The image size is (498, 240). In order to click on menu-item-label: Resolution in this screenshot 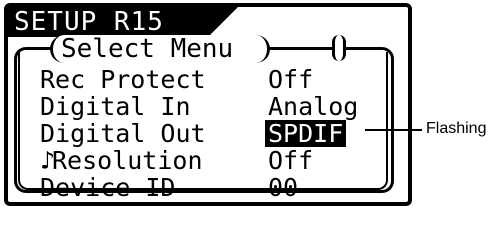, I will do `click(127, 160)`.